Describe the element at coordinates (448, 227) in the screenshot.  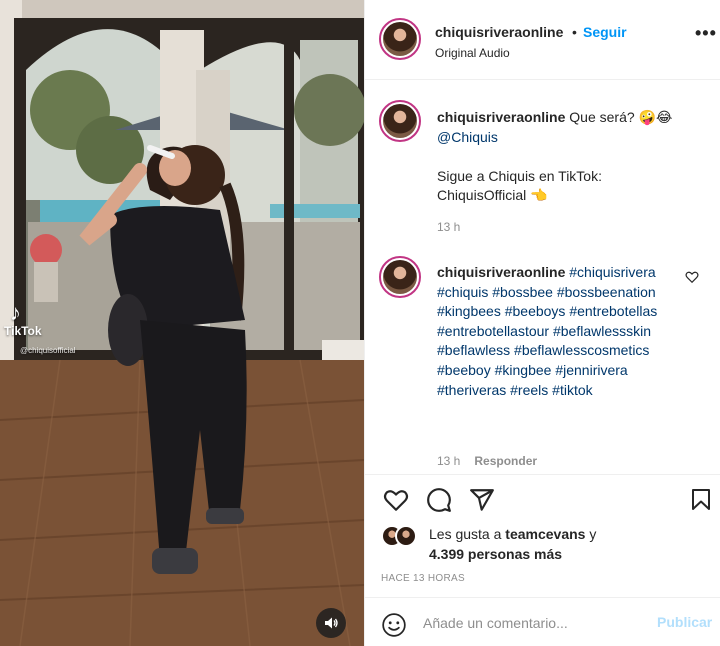
I see `caption-time: 13 h` at that location.